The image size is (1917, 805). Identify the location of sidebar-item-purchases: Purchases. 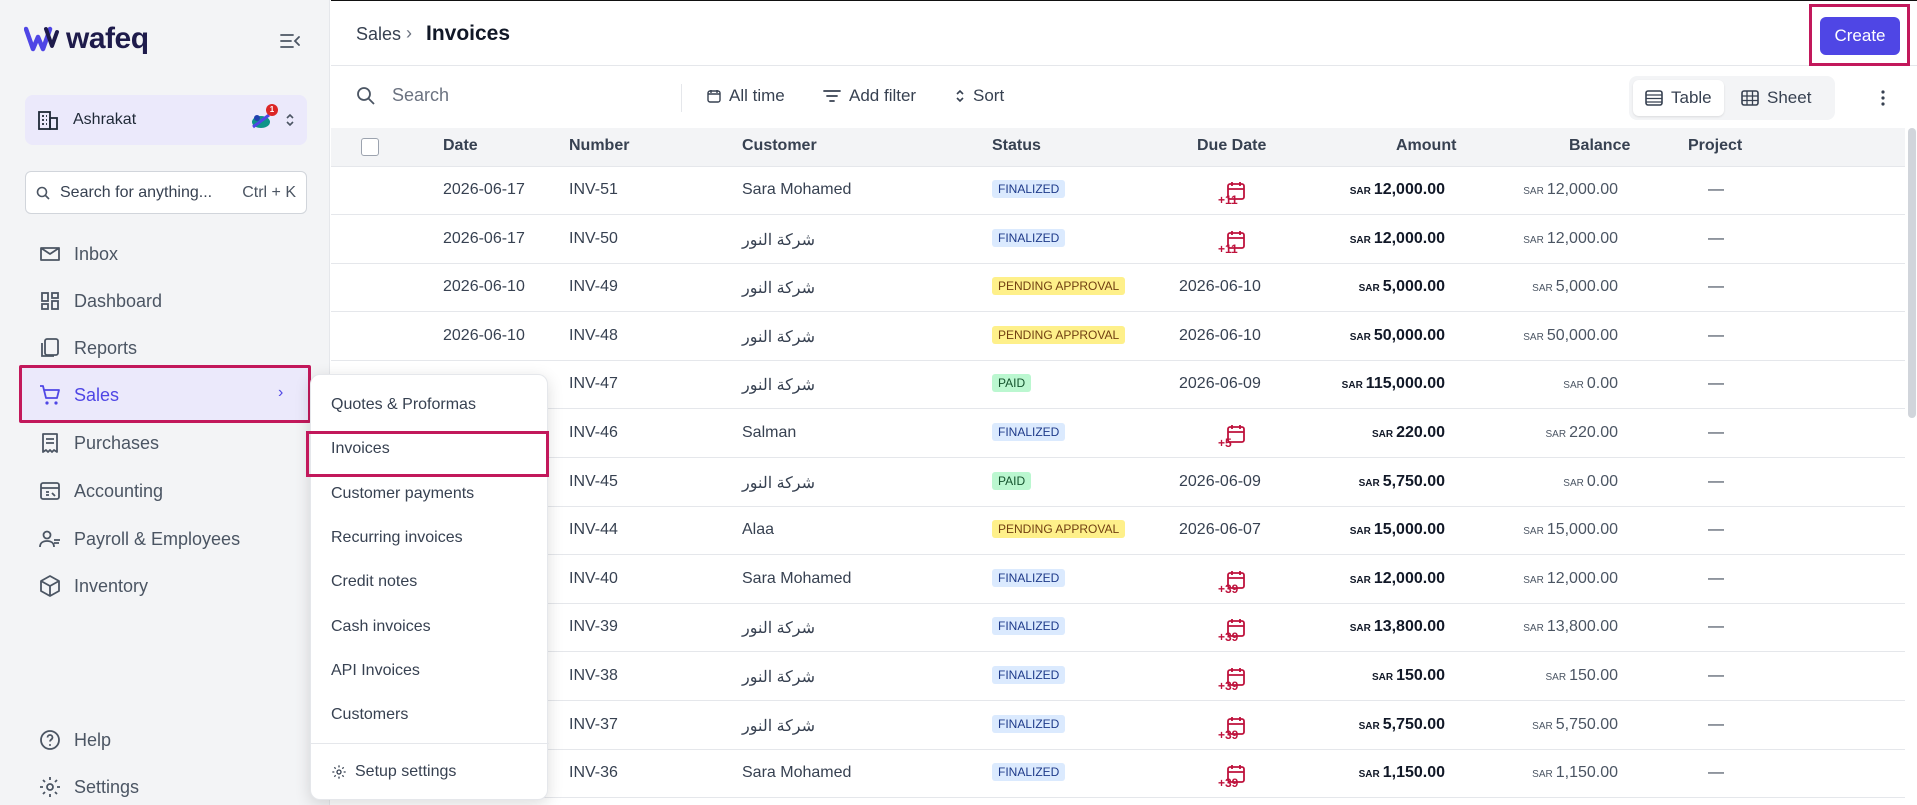
(98, 443).